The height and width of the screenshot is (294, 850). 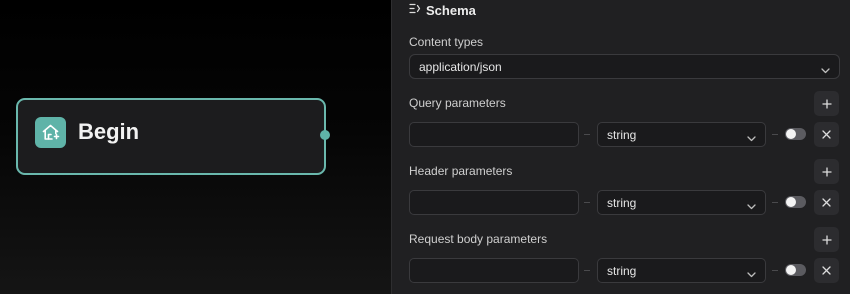 I want to click on panel-title: Schema, so click(x=451, y=10).